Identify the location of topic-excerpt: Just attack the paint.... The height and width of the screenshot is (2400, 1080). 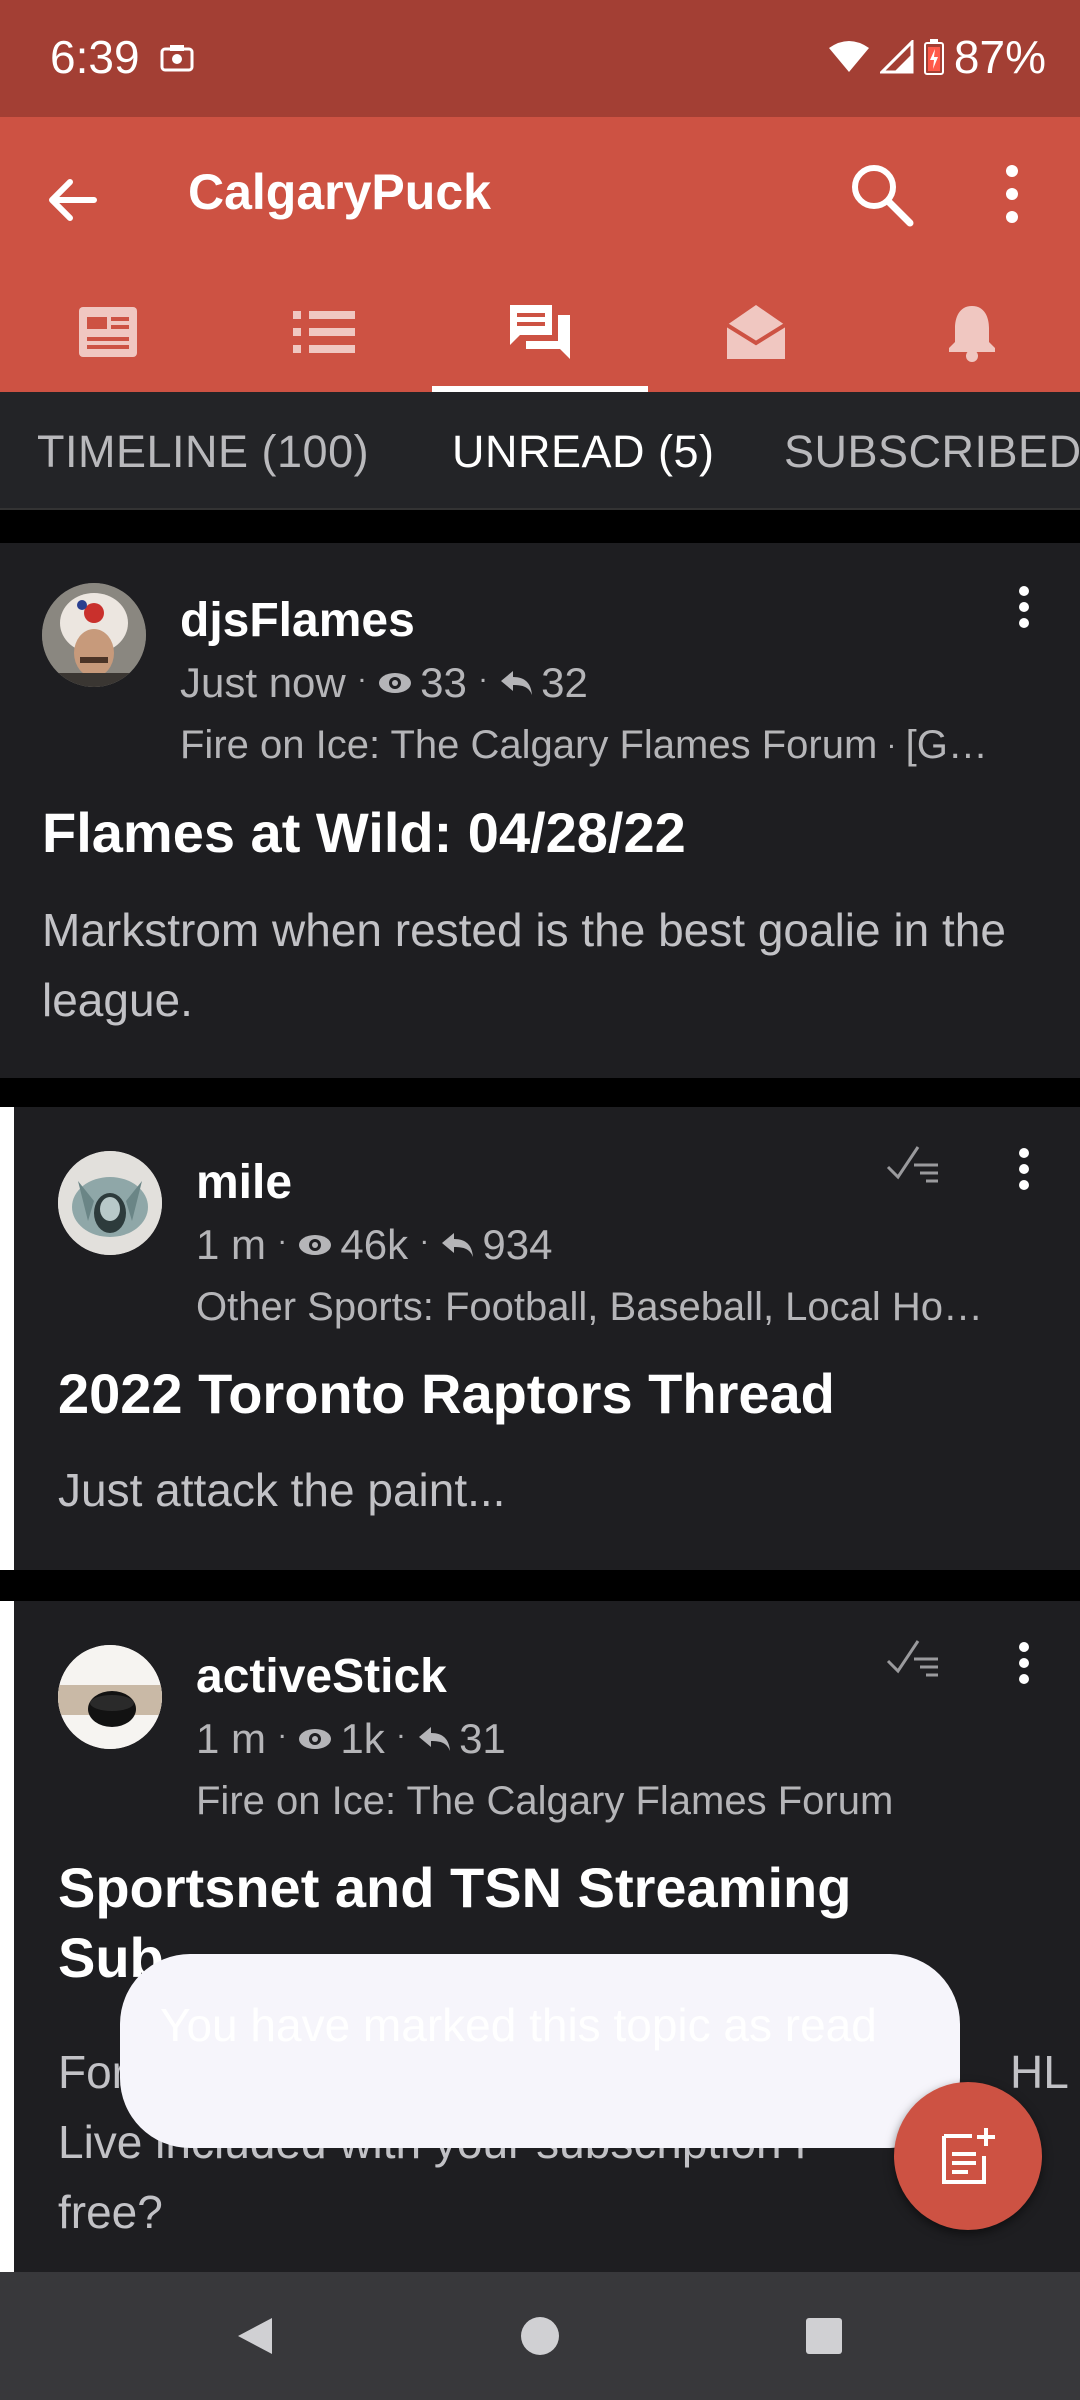
(282, 1490).